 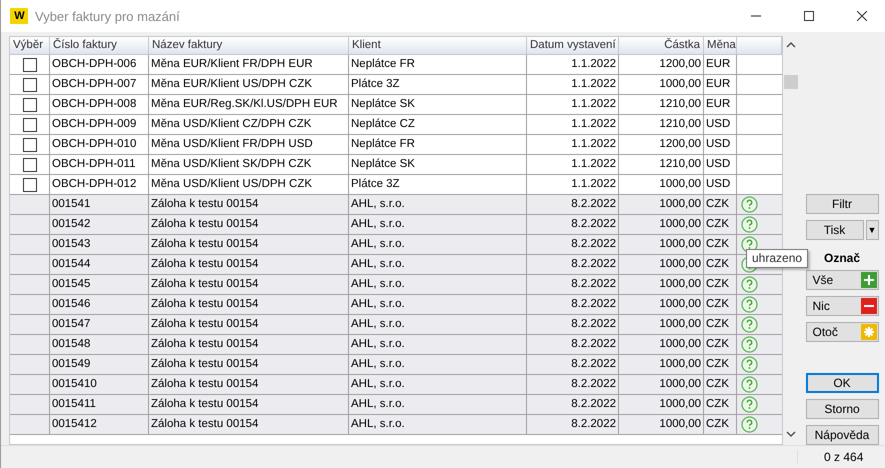 What do you see at coordinates (99, 324) in the screenshot?
I see `table-cell: 001547` at bounding box center [99, 324].